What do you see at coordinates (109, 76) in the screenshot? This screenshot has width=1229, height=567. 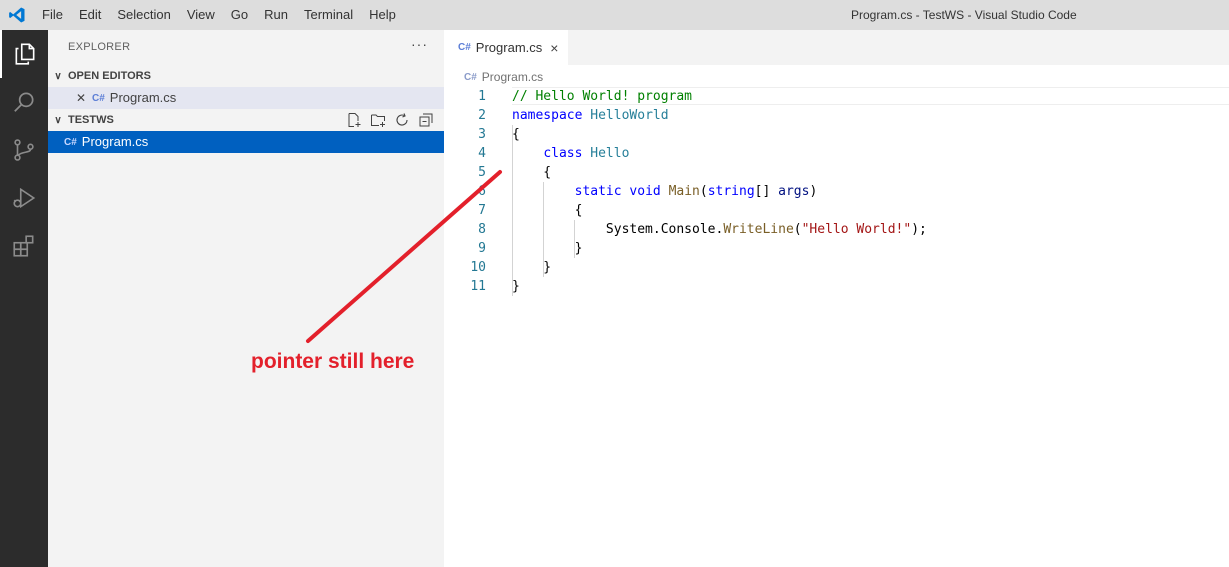 I see `open-editors-label: OPEN EDITORS` at bounding box center [109, 76].